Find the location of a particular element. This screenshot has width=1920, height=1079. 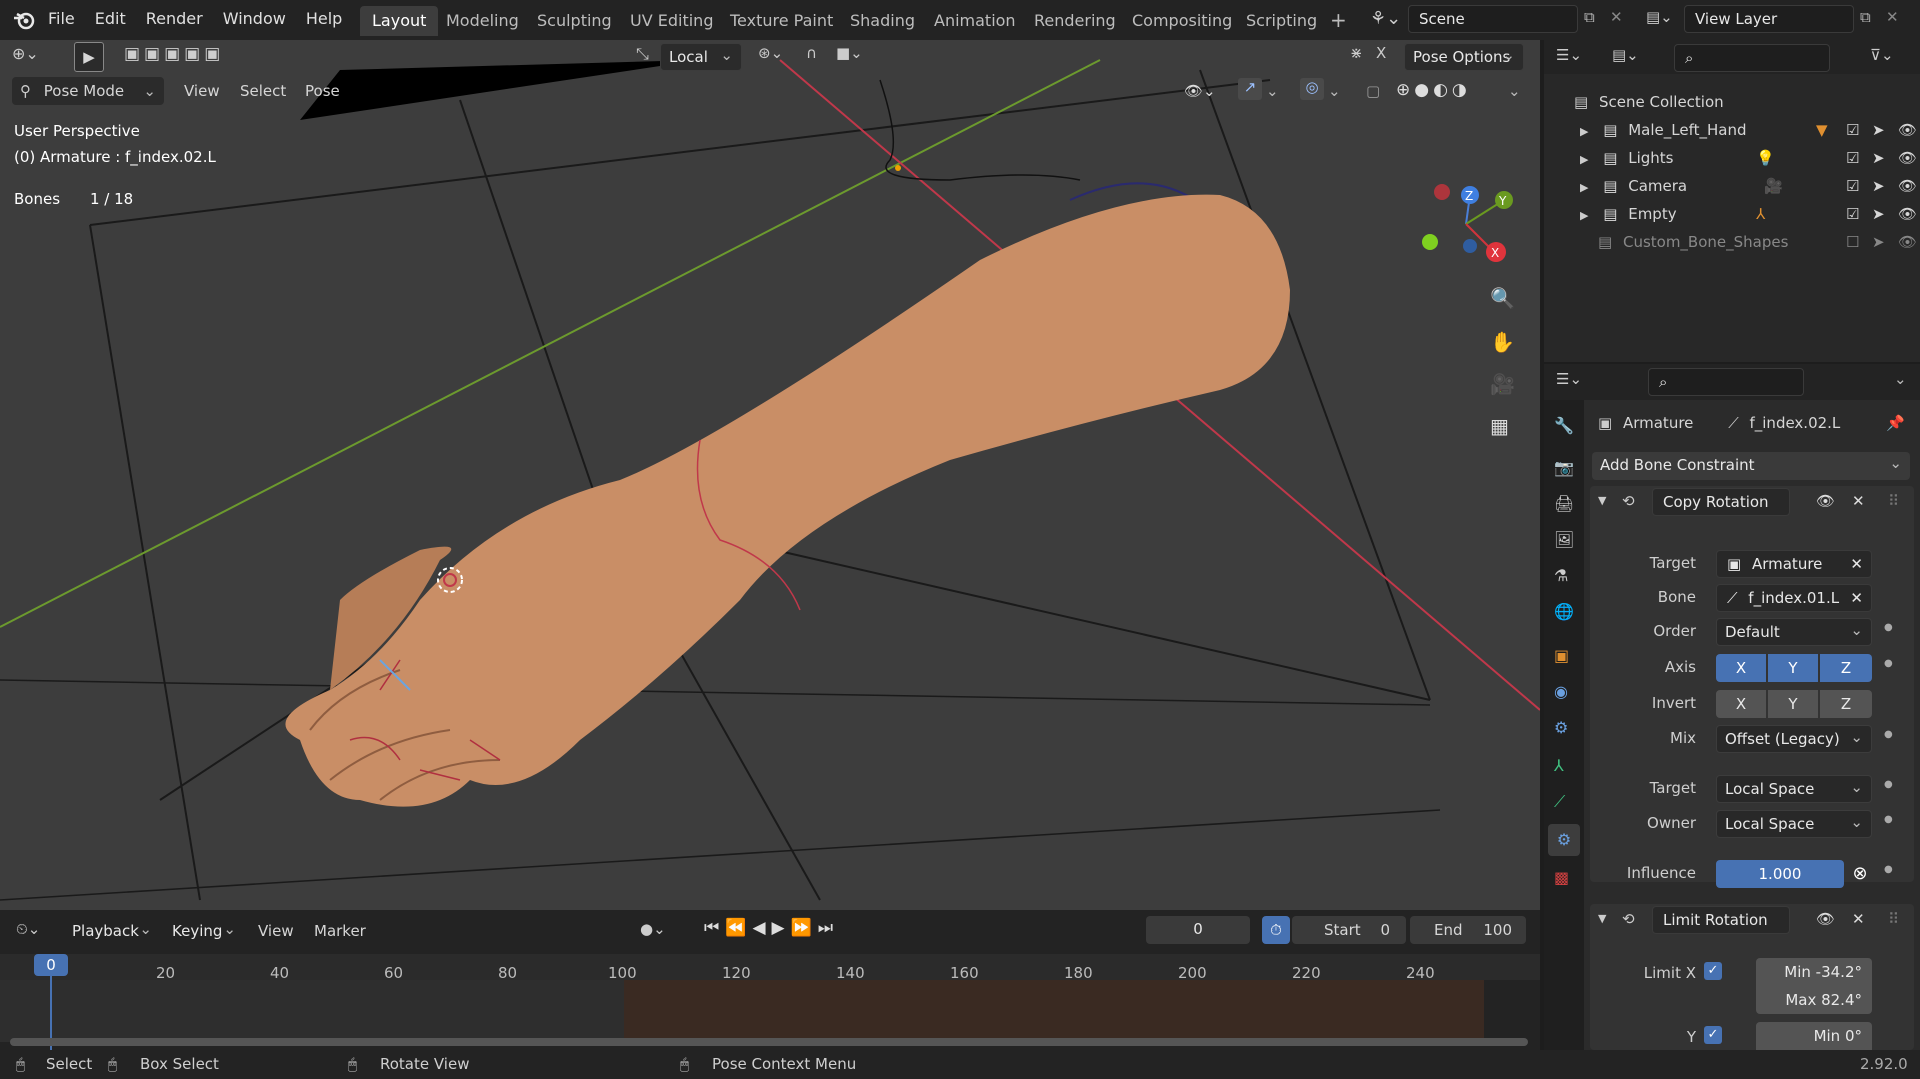

view-layer-tab-icon: 🖼 is located at coordinates (1564, 539).